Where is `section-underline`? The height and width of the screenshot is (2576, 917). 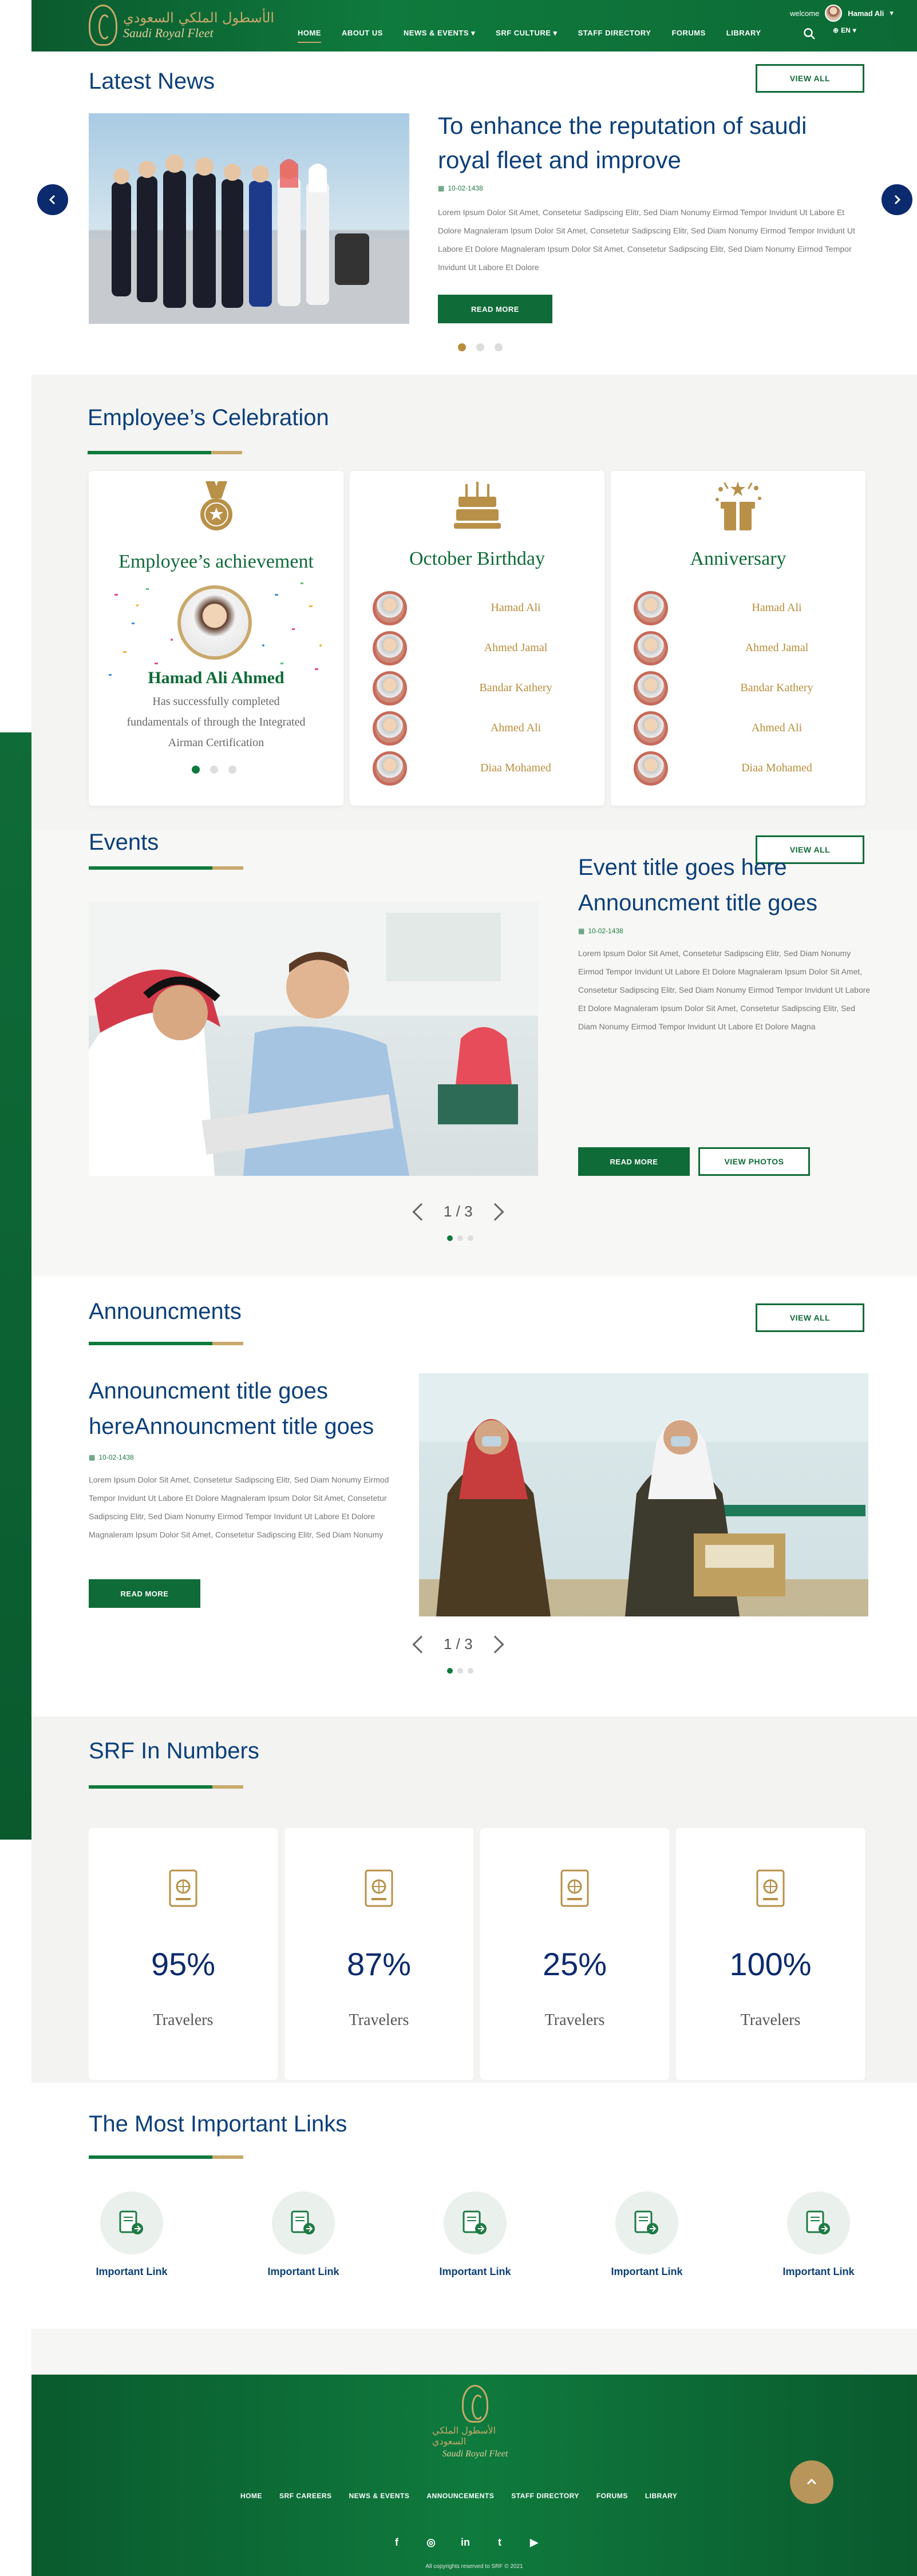
section-underline is located at coordinates (166, 2157).